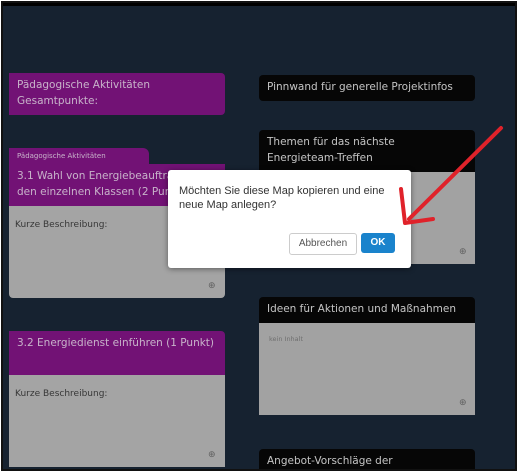 Image resolution: width=517 pixels, height=471 pixels. I want to click on cancel-button: Abbrechen, so click(323, 244).